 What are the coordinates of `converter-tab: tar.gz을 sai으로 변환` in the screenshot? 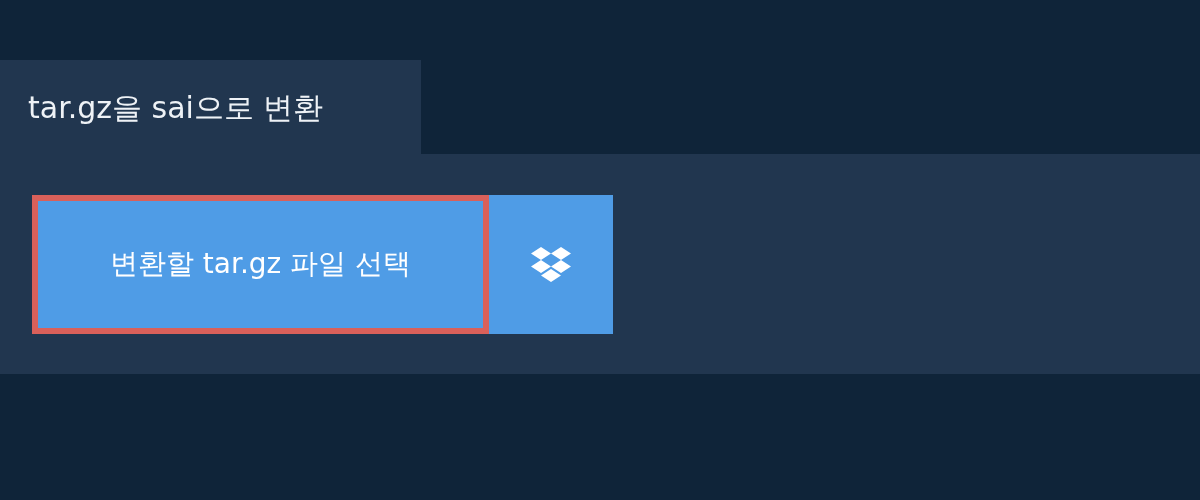 It's located at (210, 107).